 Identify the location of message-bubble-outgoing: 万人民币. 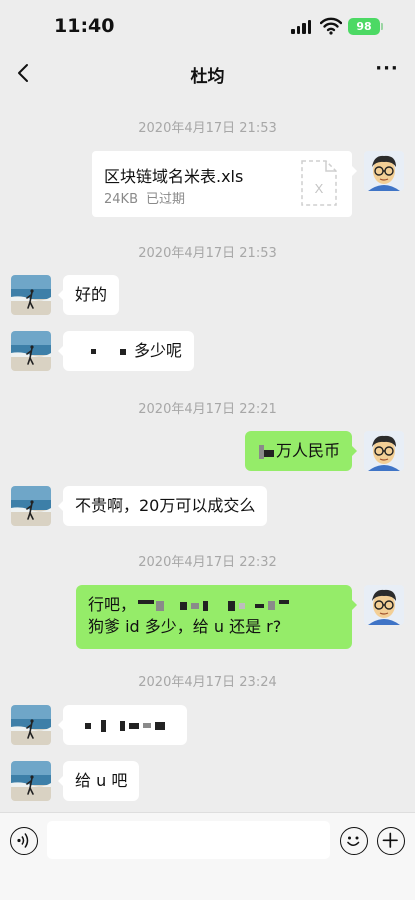
(301, 451).